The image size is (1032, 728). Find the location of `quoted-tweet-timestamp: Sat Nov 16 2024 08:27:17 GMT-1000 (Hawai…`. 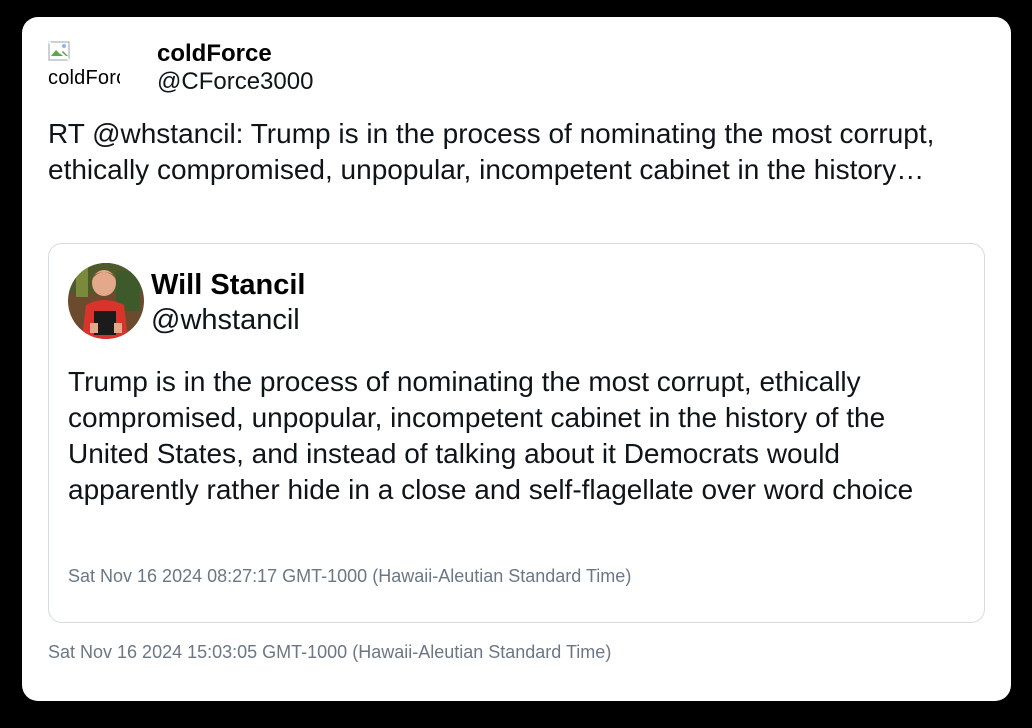

quoted-tweet-timestamp: Sat Nov 16 2024 08:27:17 GMT-1000 (Hawai… is located at coordinates (349, 576).